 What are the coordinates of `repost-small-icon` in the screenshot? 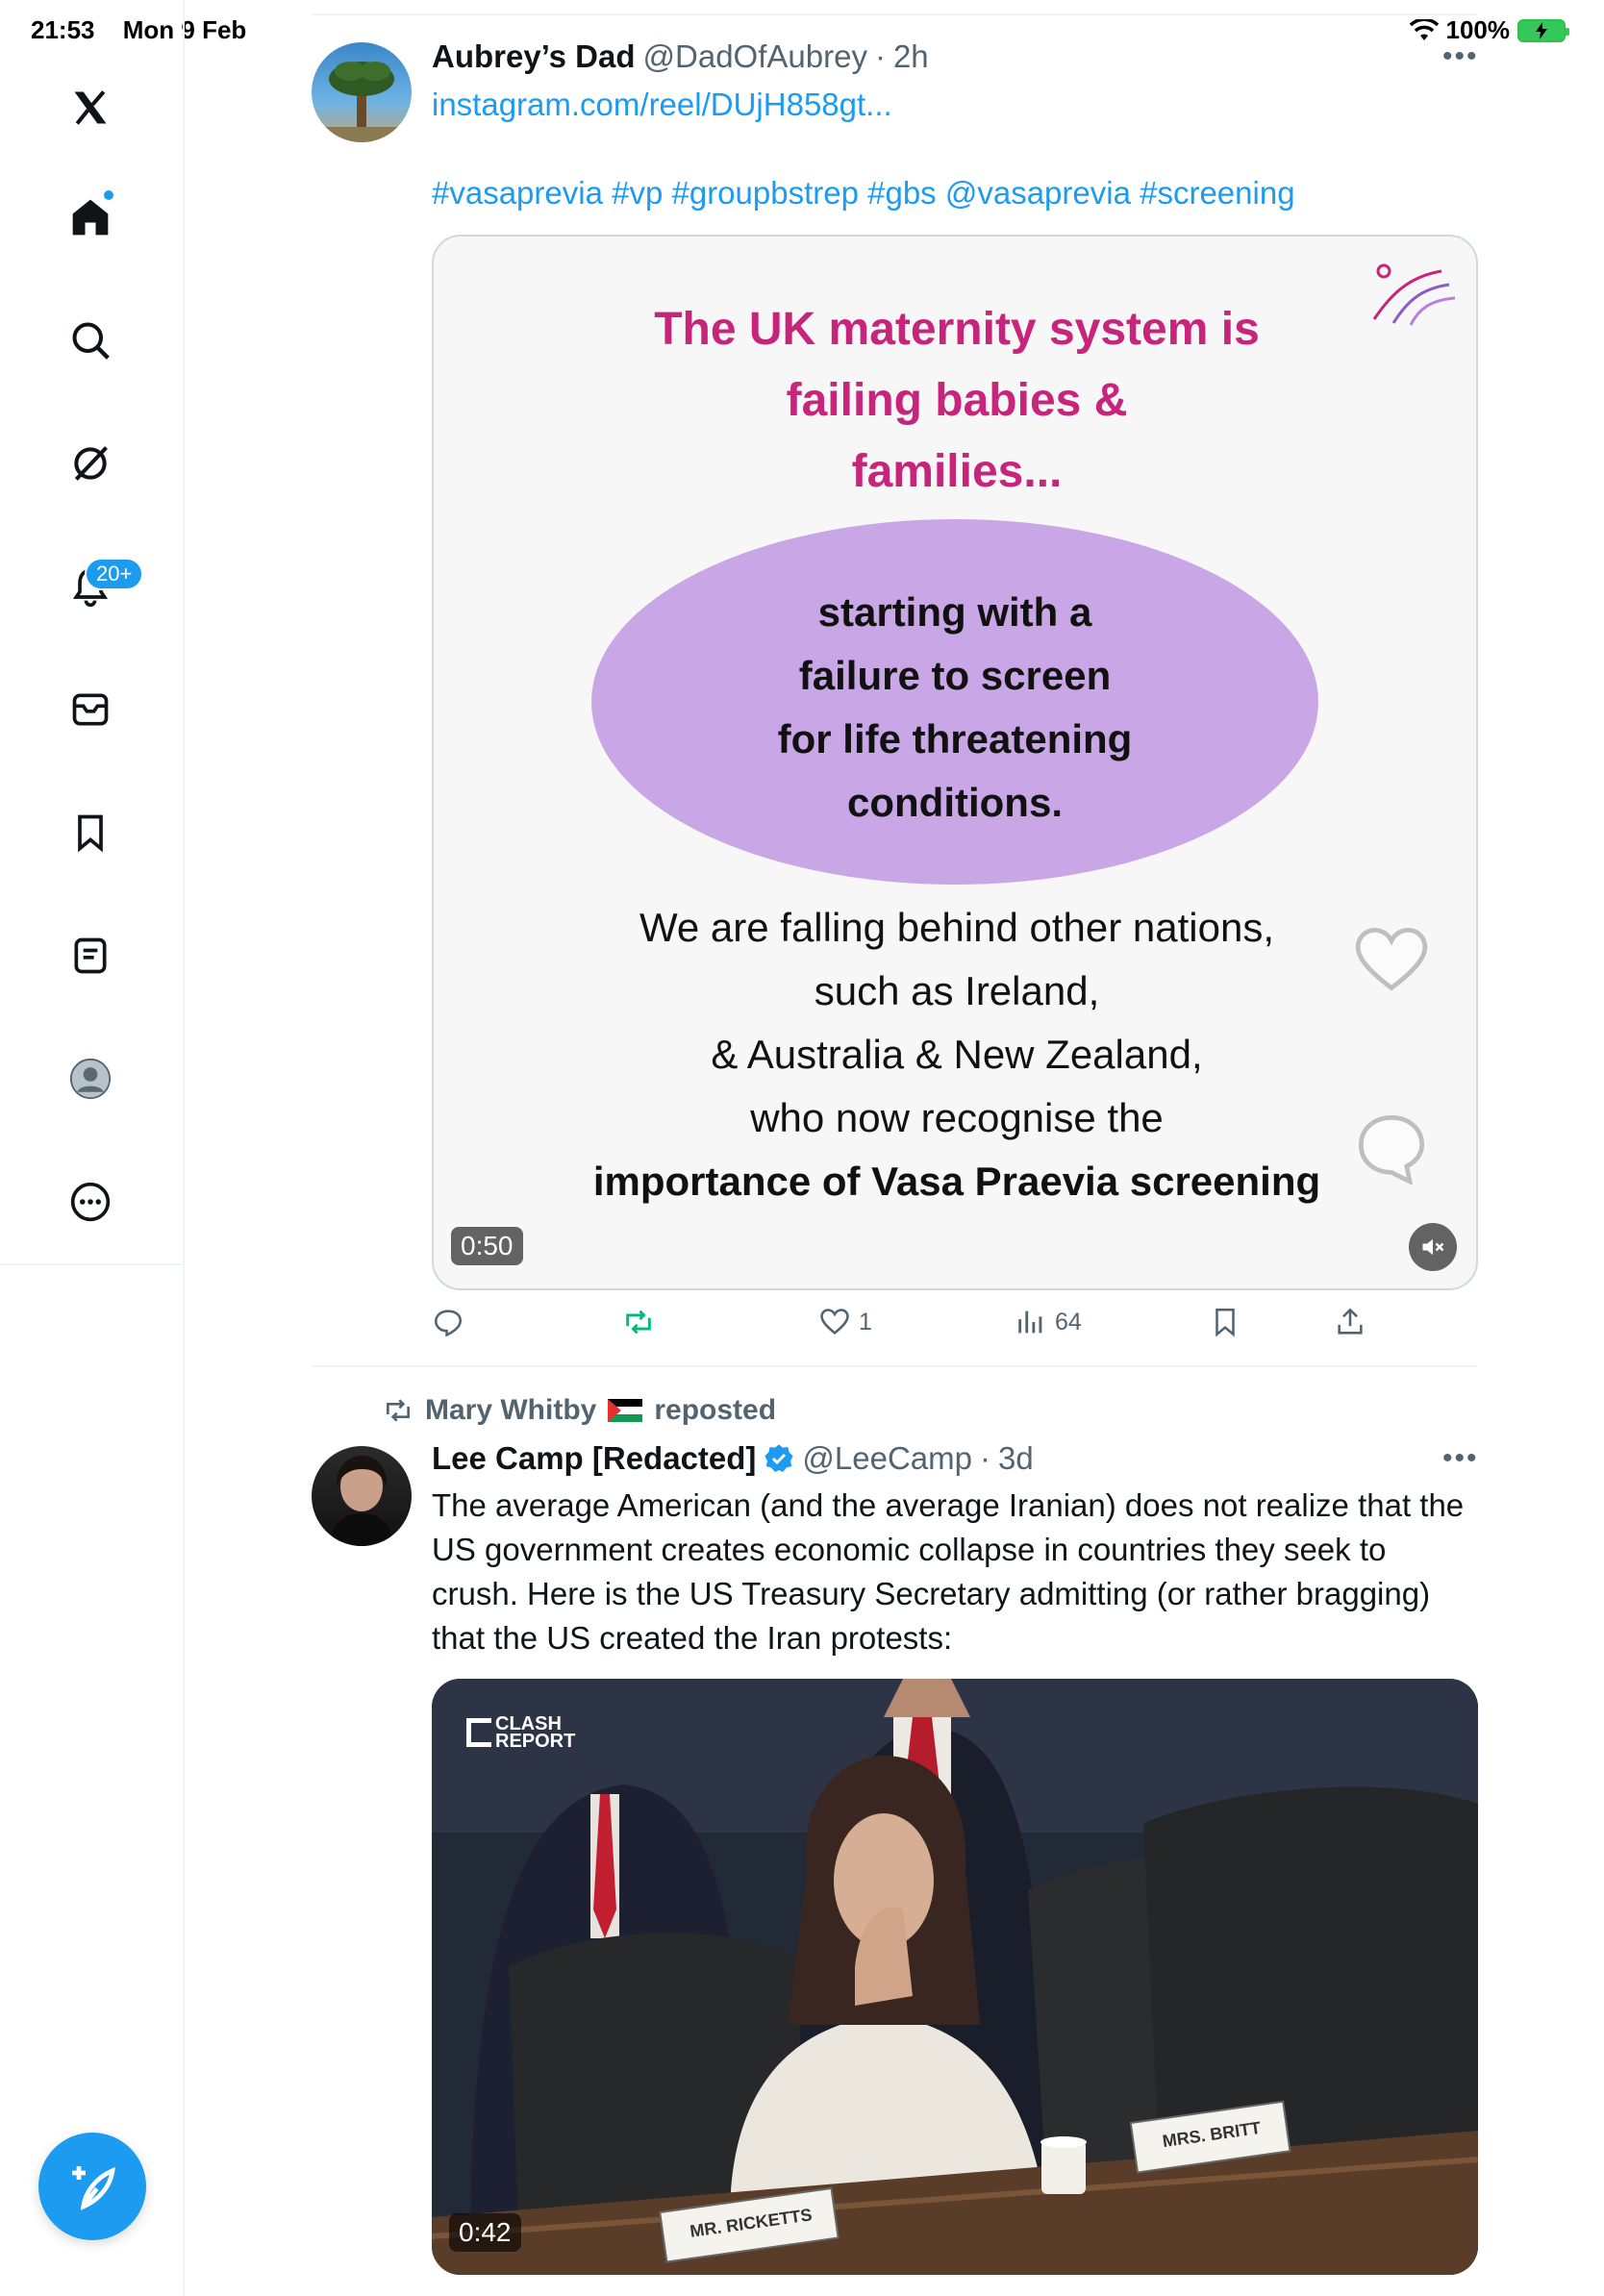 It's located at (398, 1410).